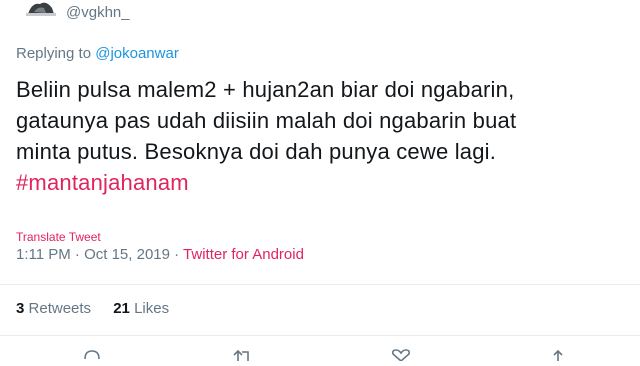 Image resolution: width=640 pixels, height=366 pixels. I want to click on likes-count: 21, so click(121, 308).